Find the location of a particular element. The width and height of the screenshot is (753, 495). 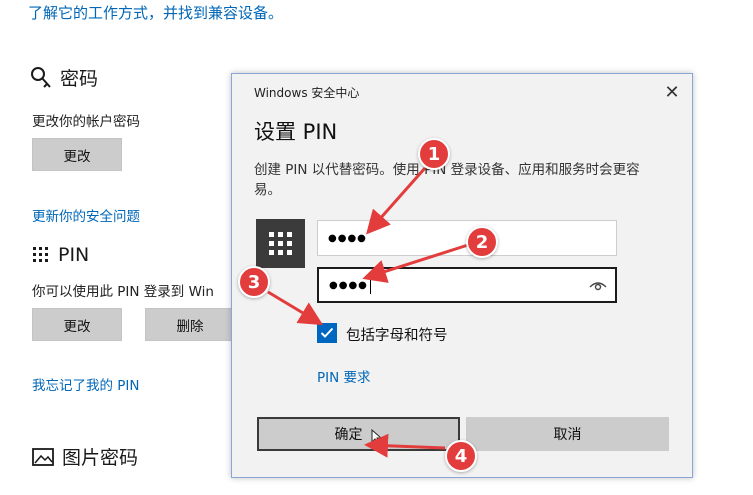

key-icon is located at coordinates (41, 77).